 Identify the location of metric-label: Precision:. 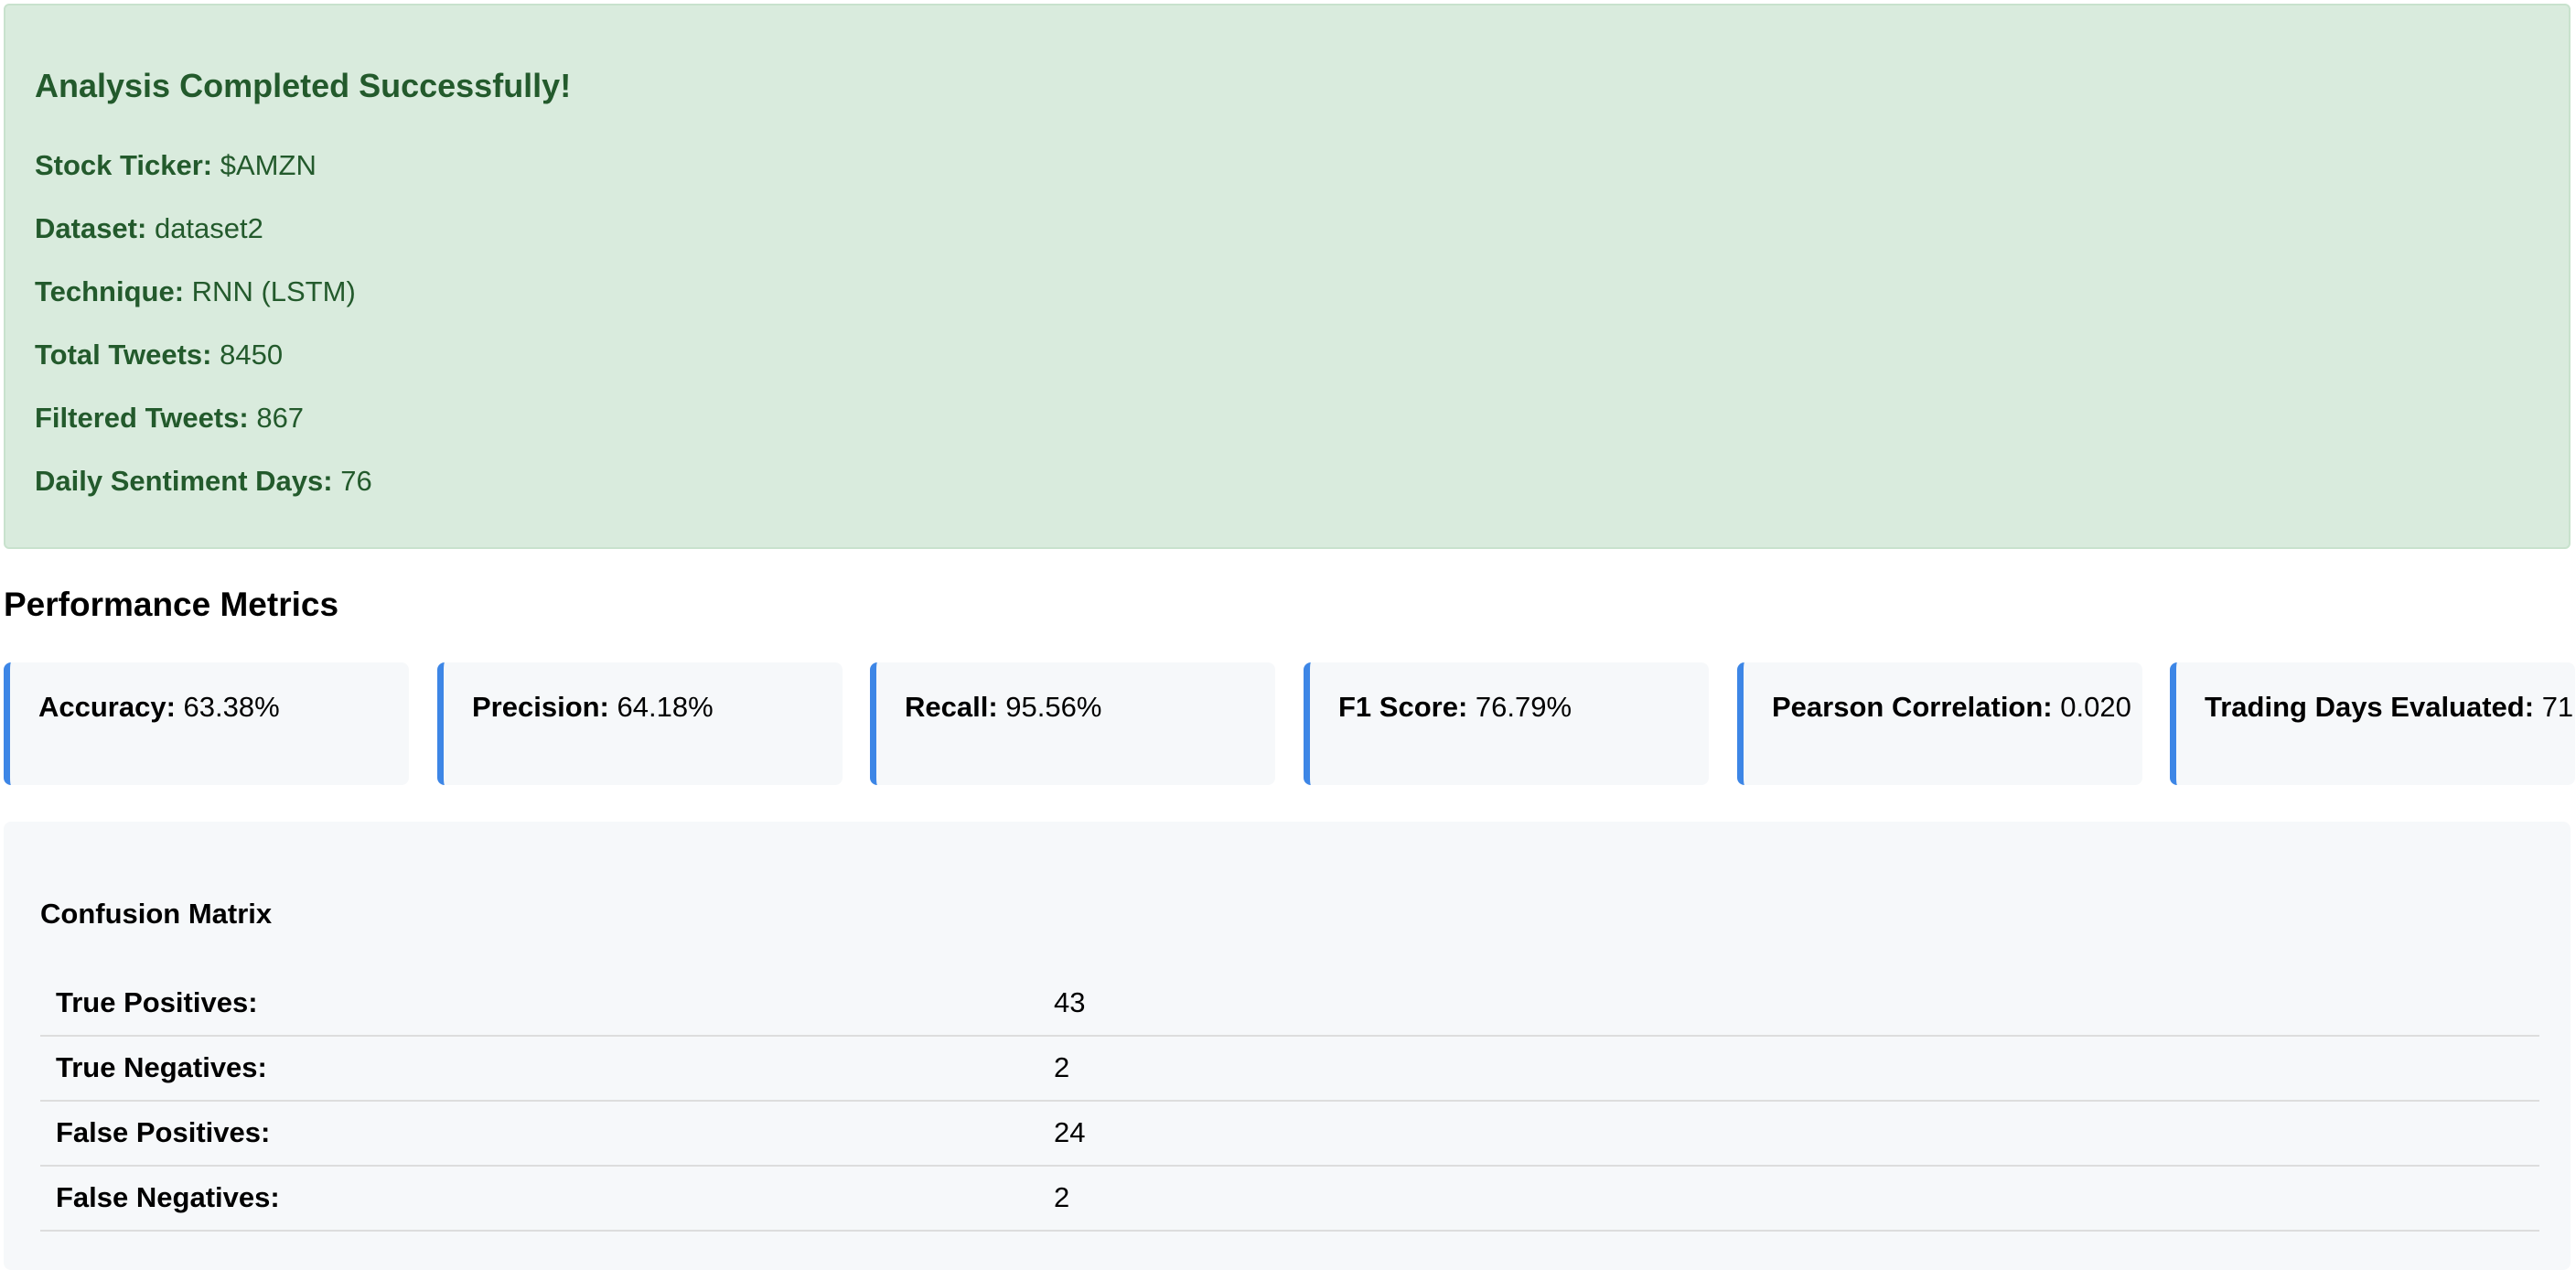
(540, 707).